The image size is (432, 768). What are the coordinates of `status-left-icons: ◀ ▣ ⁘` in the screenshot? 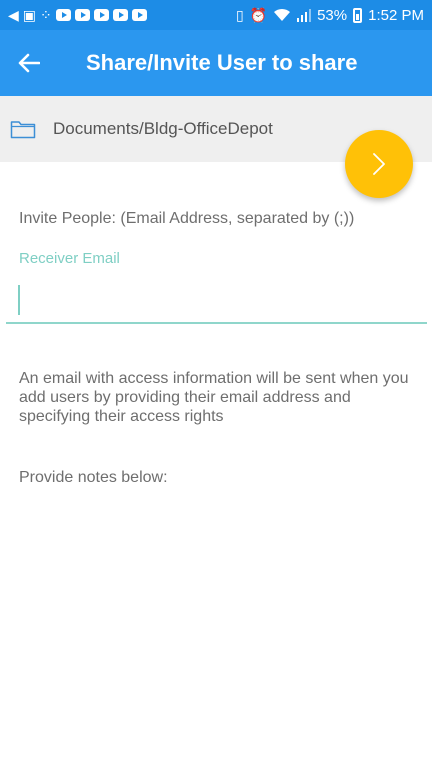 It's located at (77, 15).